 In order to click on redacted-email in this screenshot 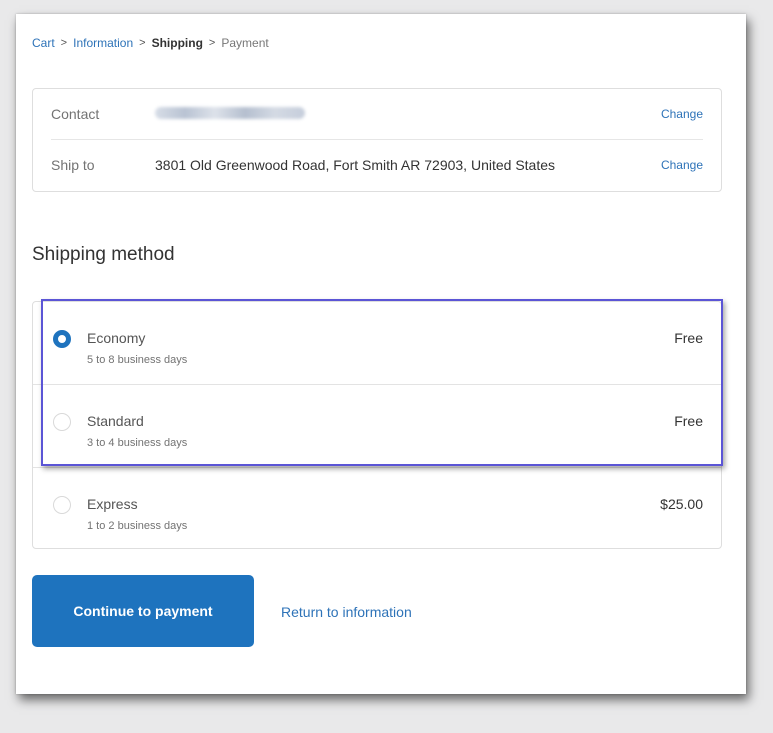, I will do `click(230, 113)`.